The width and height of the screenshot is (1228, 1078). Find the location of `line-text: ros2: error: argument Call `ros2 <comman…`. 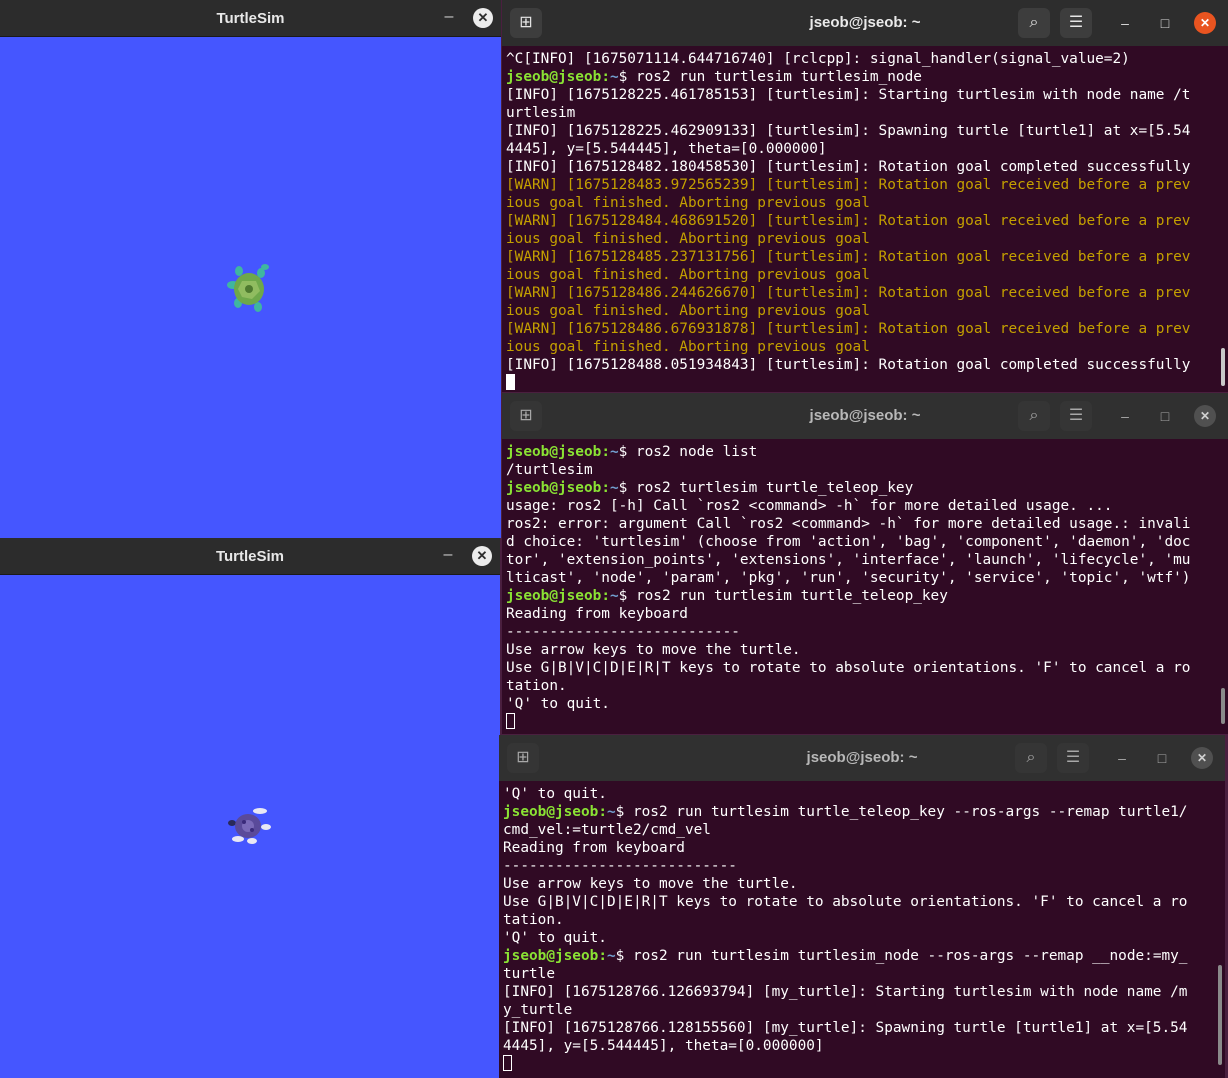

line-text: ros2: error: argument Call `ros2 <comman… is located at coordinates (848, 524).